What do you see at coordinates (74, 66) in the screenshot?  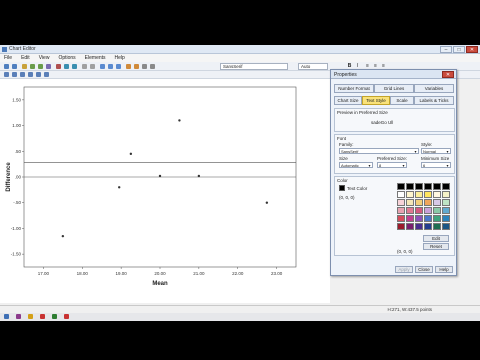 I see `title-icon` at bounding box center [74, 66].